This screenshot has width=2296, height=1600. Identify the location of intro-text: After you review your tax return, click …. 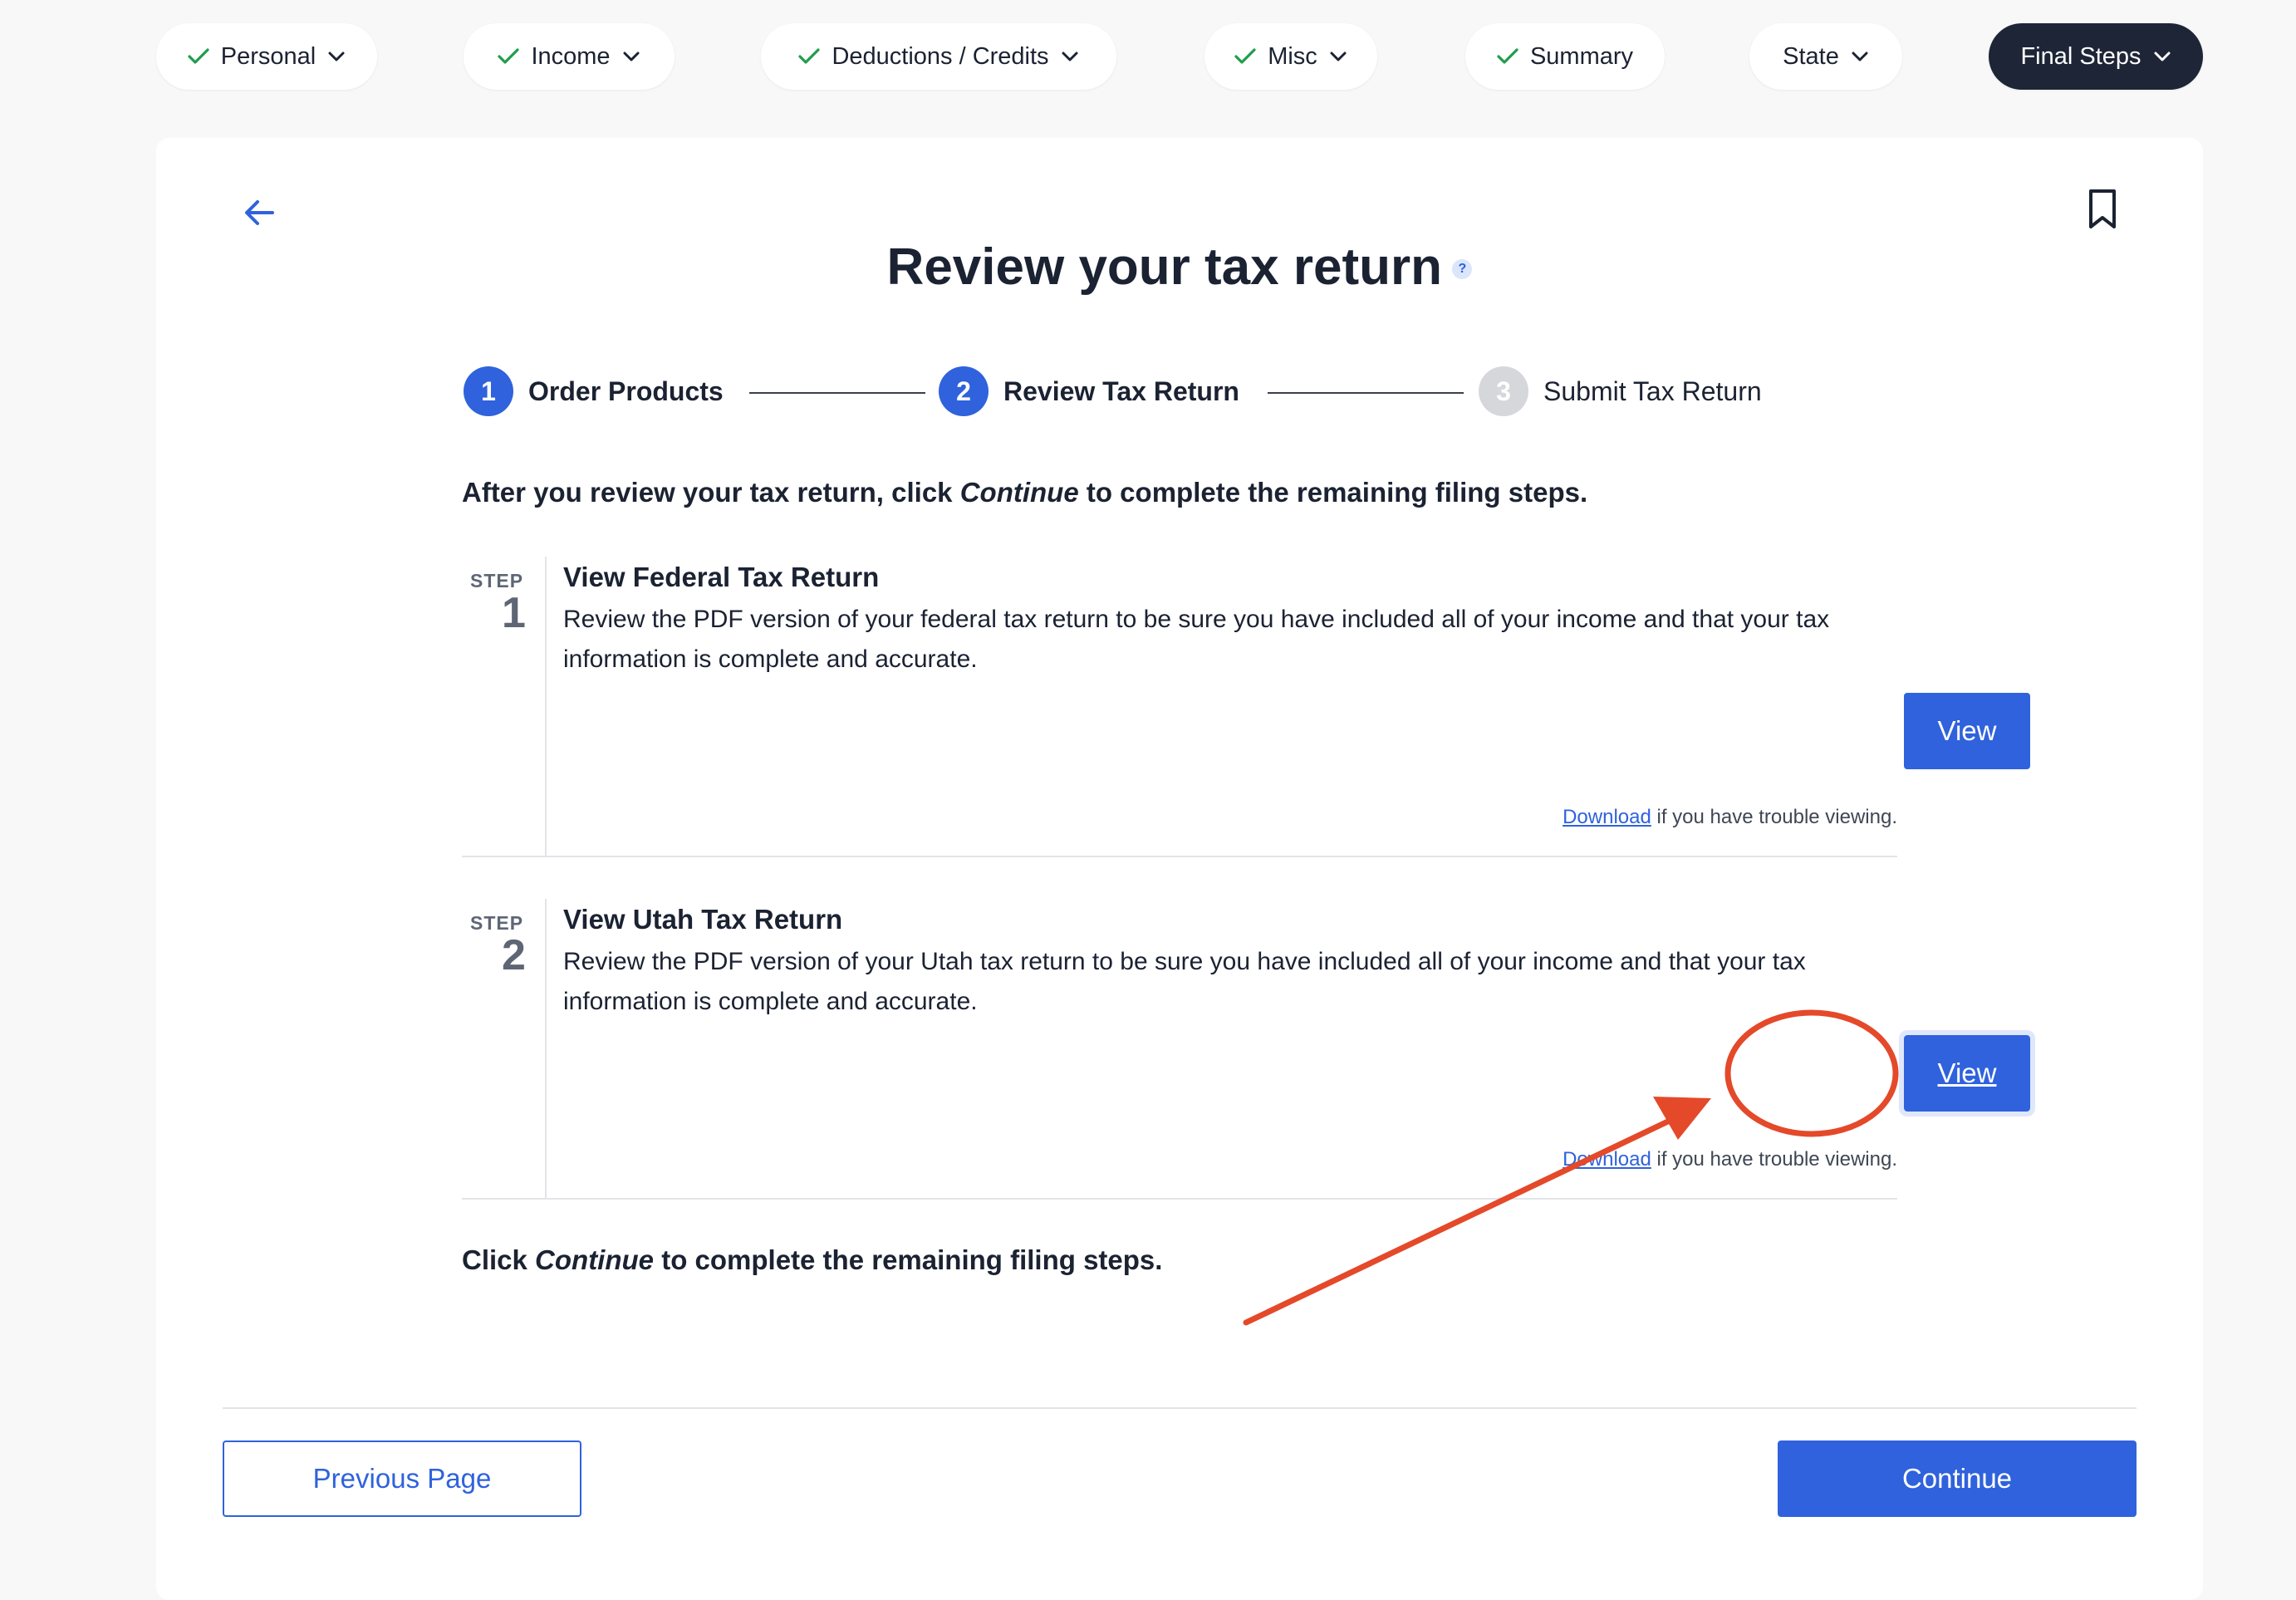
(1024, 493).